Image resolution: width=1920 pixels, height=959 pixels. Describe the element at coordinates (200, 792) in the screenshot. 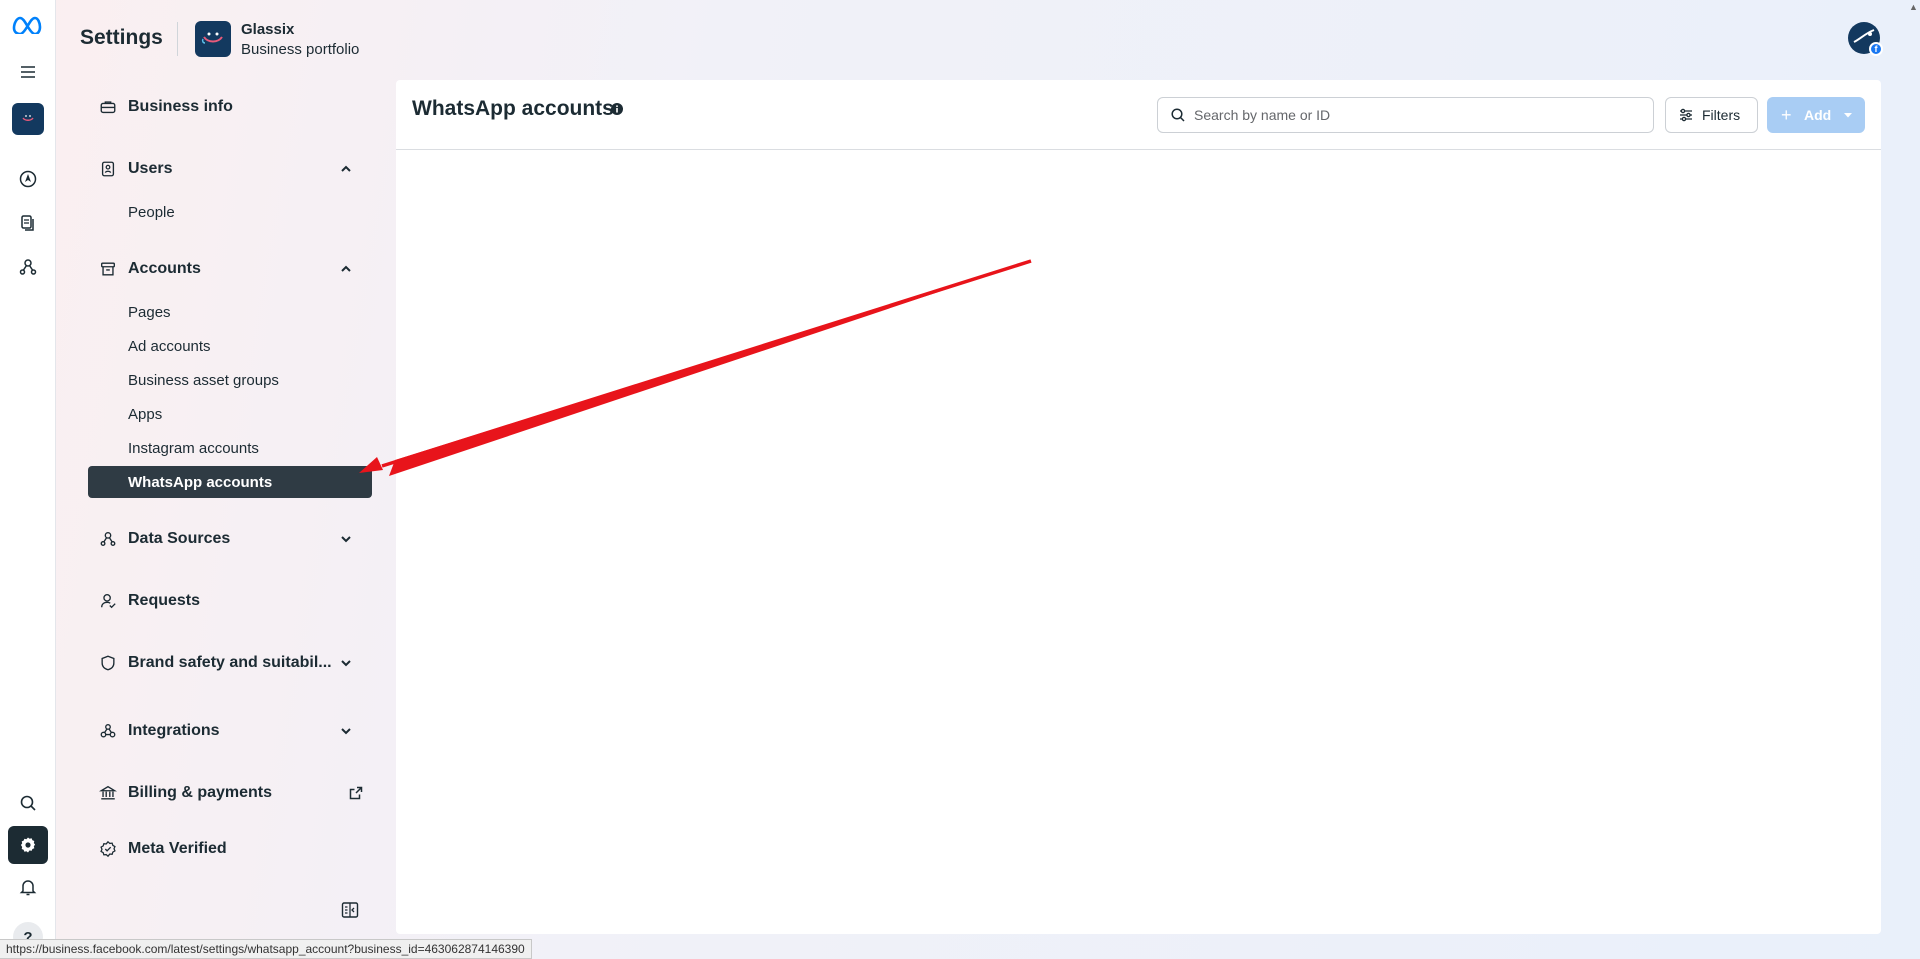

I see `nav-label: Billing & payments` at that location.